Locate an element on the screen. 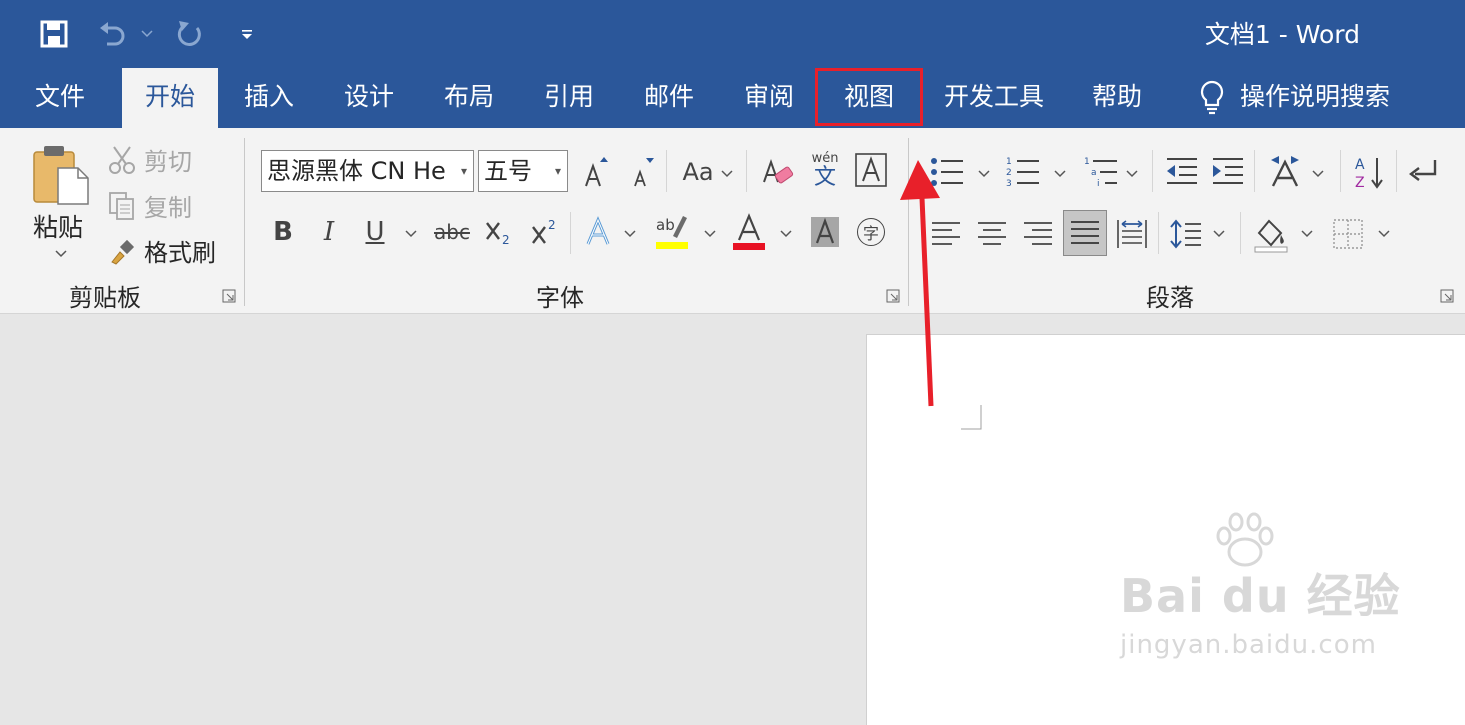  distributed-button is located at coordinates (1132, 234).